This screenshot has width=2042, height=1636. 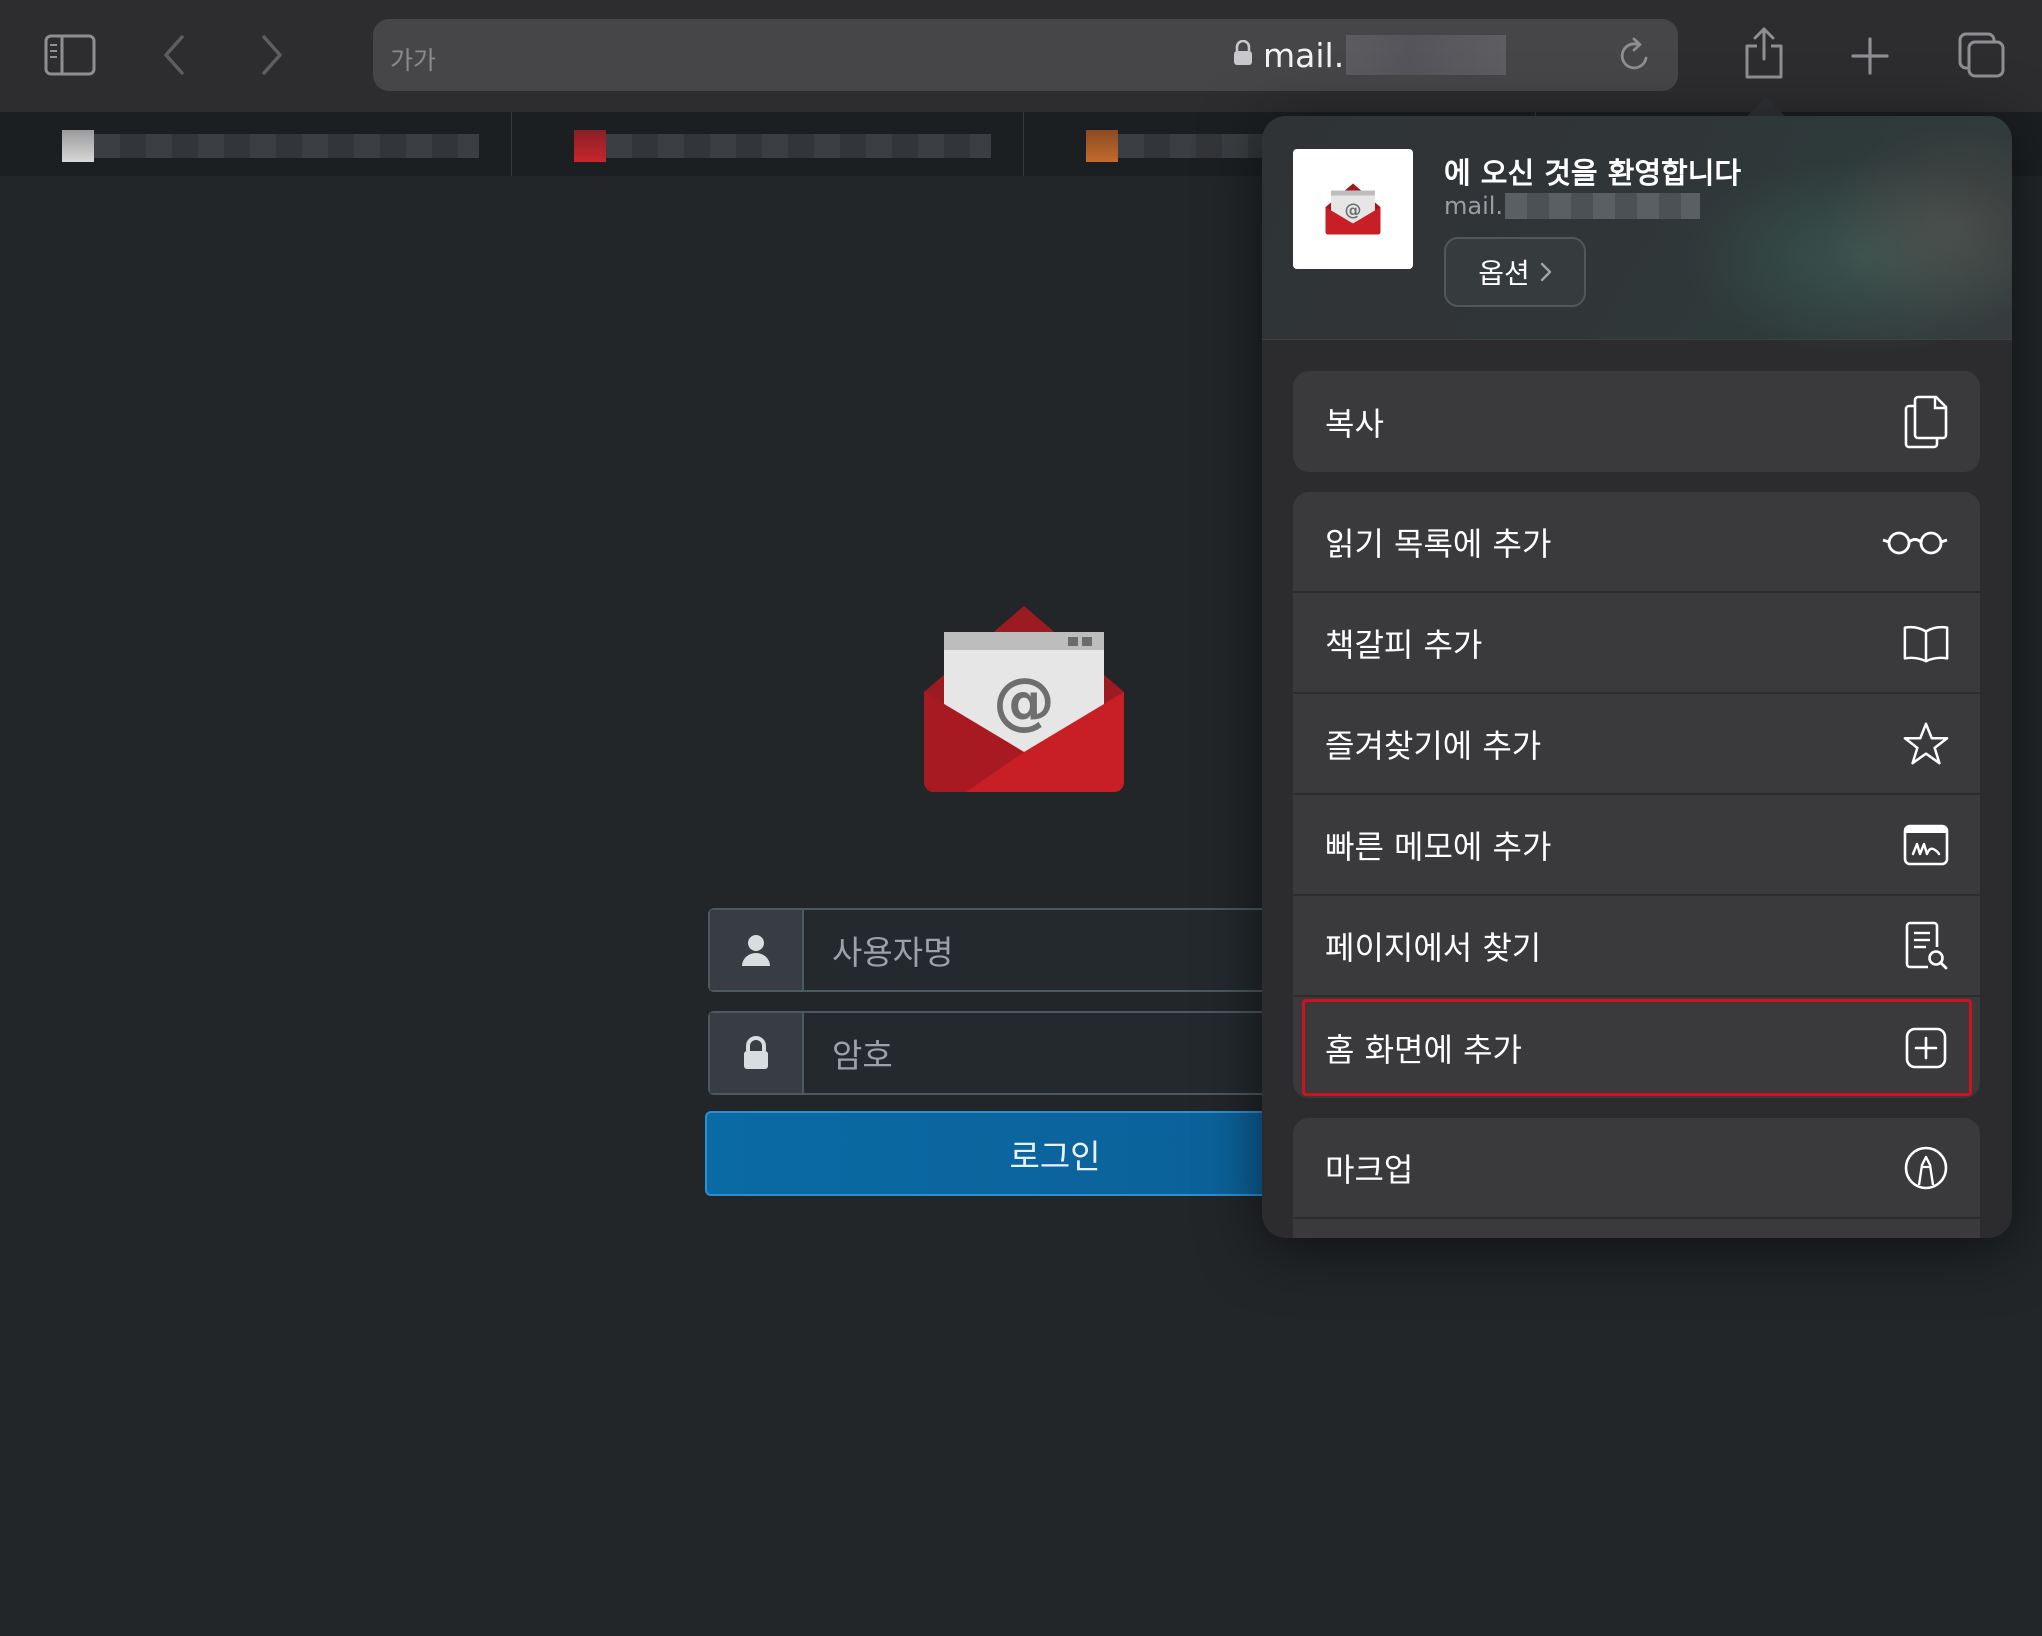 What do you see at coordinates (1369, 1169) in the screenshot?
I see `markup-label: 마크업` at bounding box center [1369, 1169].